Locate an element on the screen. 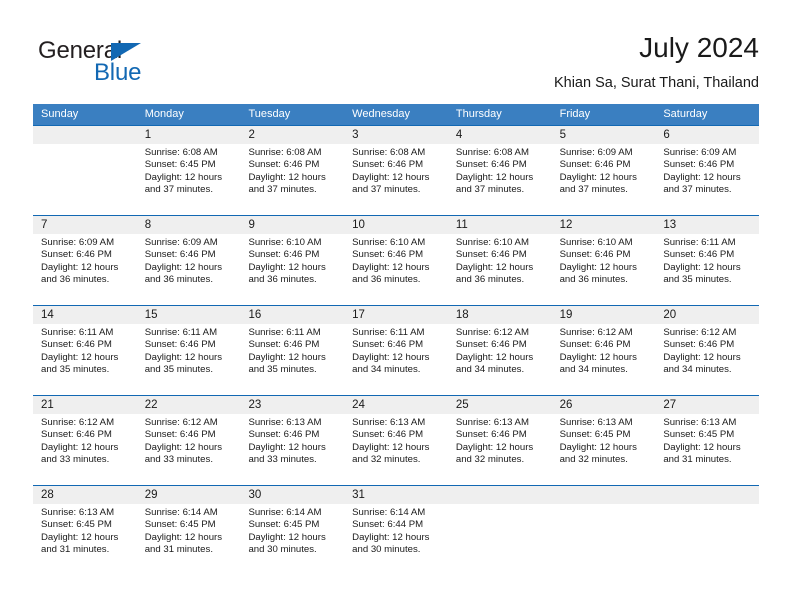 The image size is (792, 612). day-number: 8 is located at coordinates (148, 225).